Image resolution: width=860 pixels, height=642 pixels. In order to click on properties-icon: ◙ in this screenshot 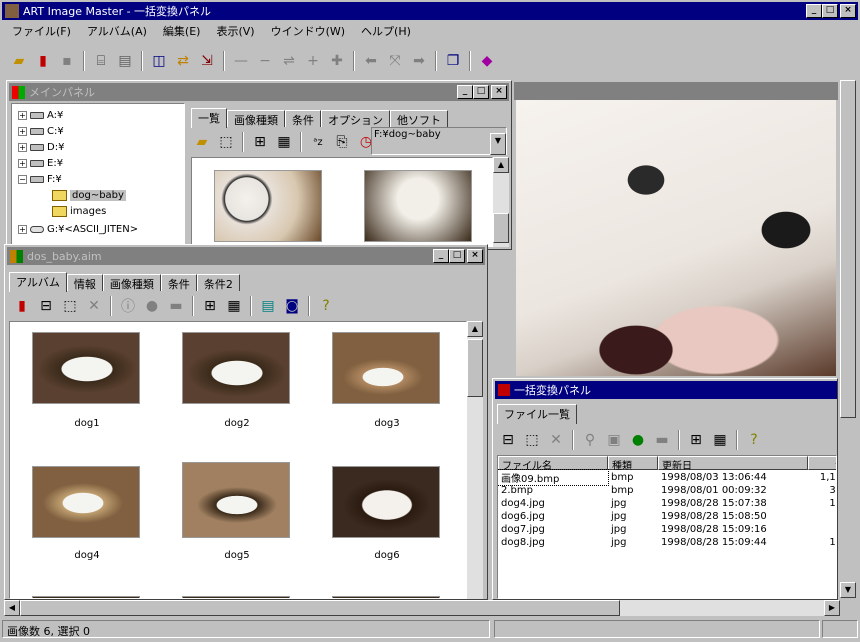, I will do `click(292, 306)`.